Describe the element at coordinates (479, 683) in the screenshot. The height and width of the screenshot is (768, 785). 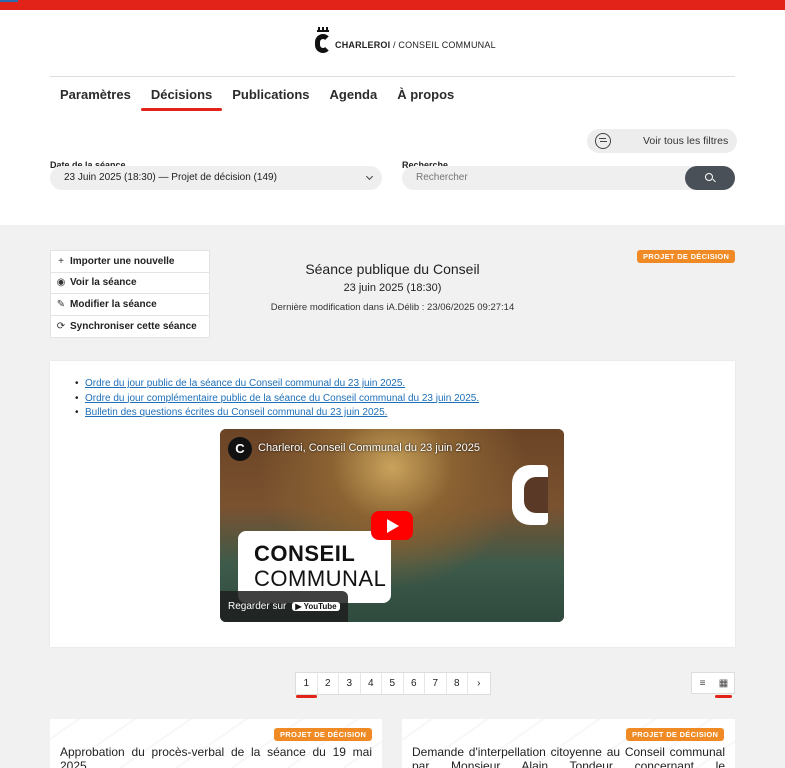
I see `next-page-icon: ›` at that location.